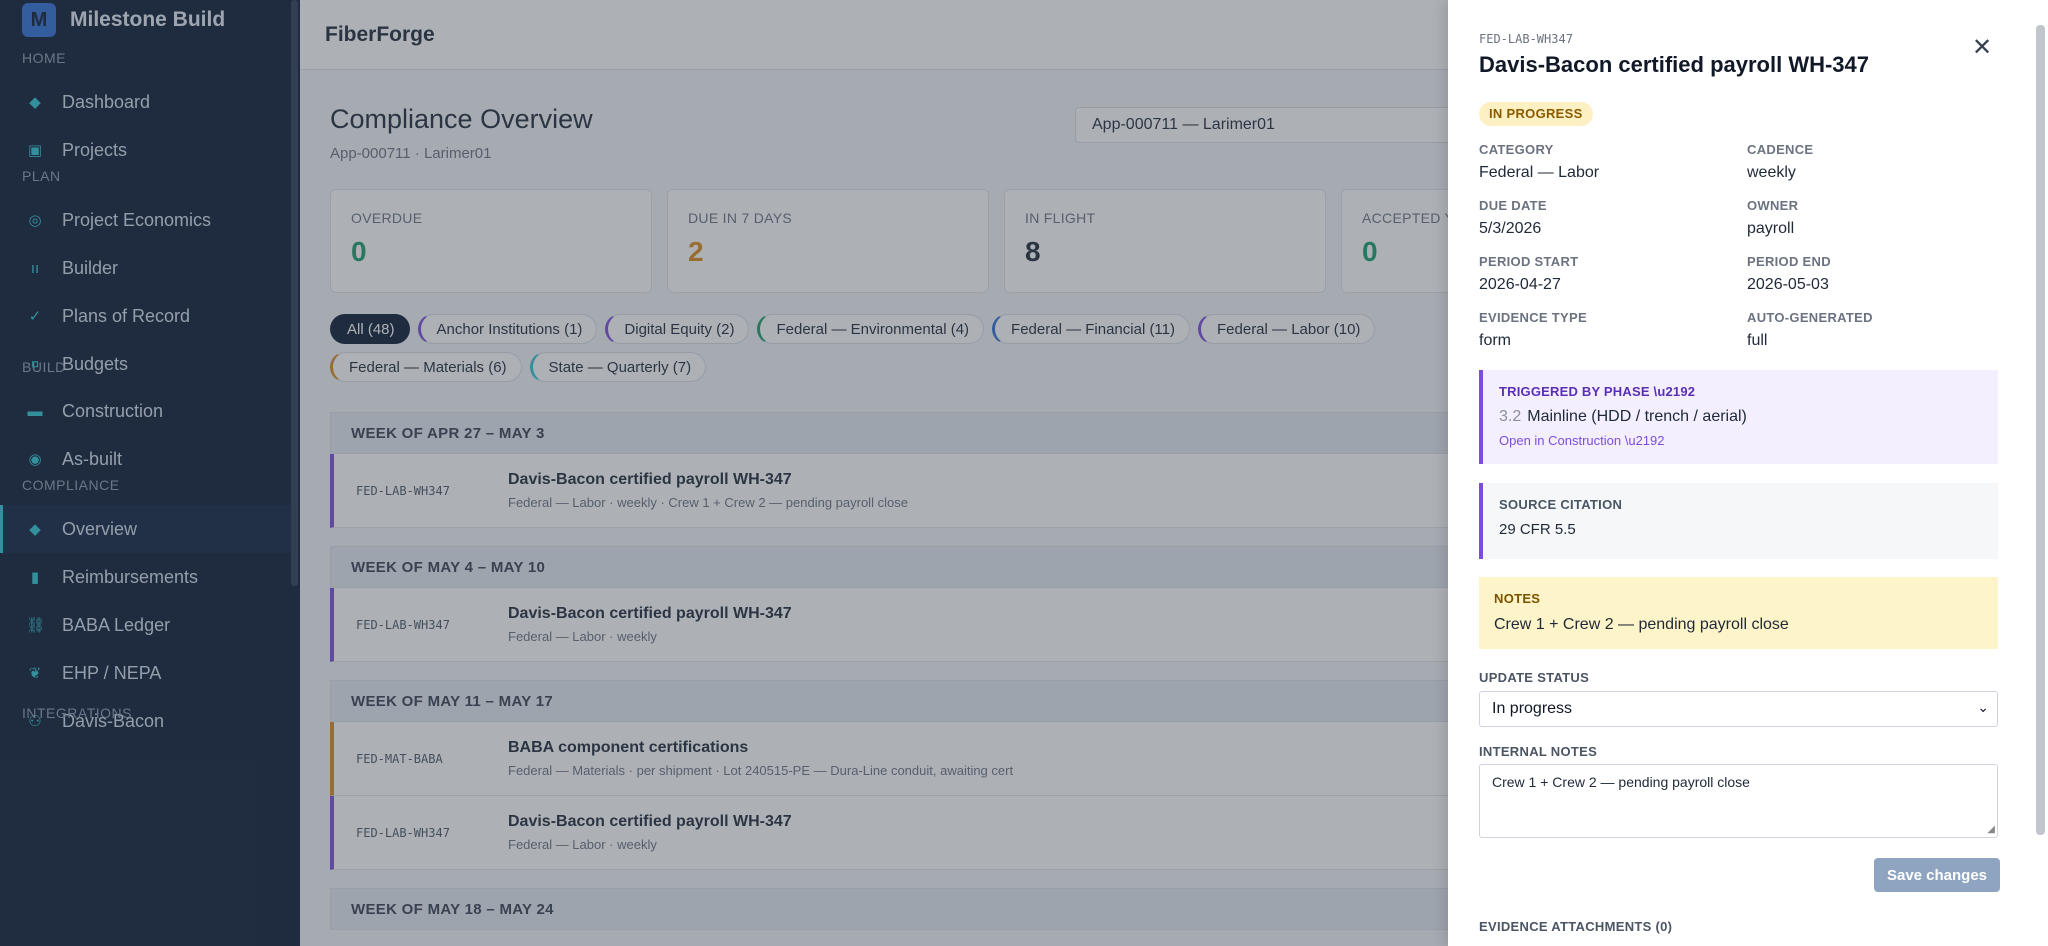 The image size is (2048, 946). What do you see at coordinates (1937, 875) in the screenshot?
I see `save-changes-button: Save changes` at bounding box center [1937, 875].